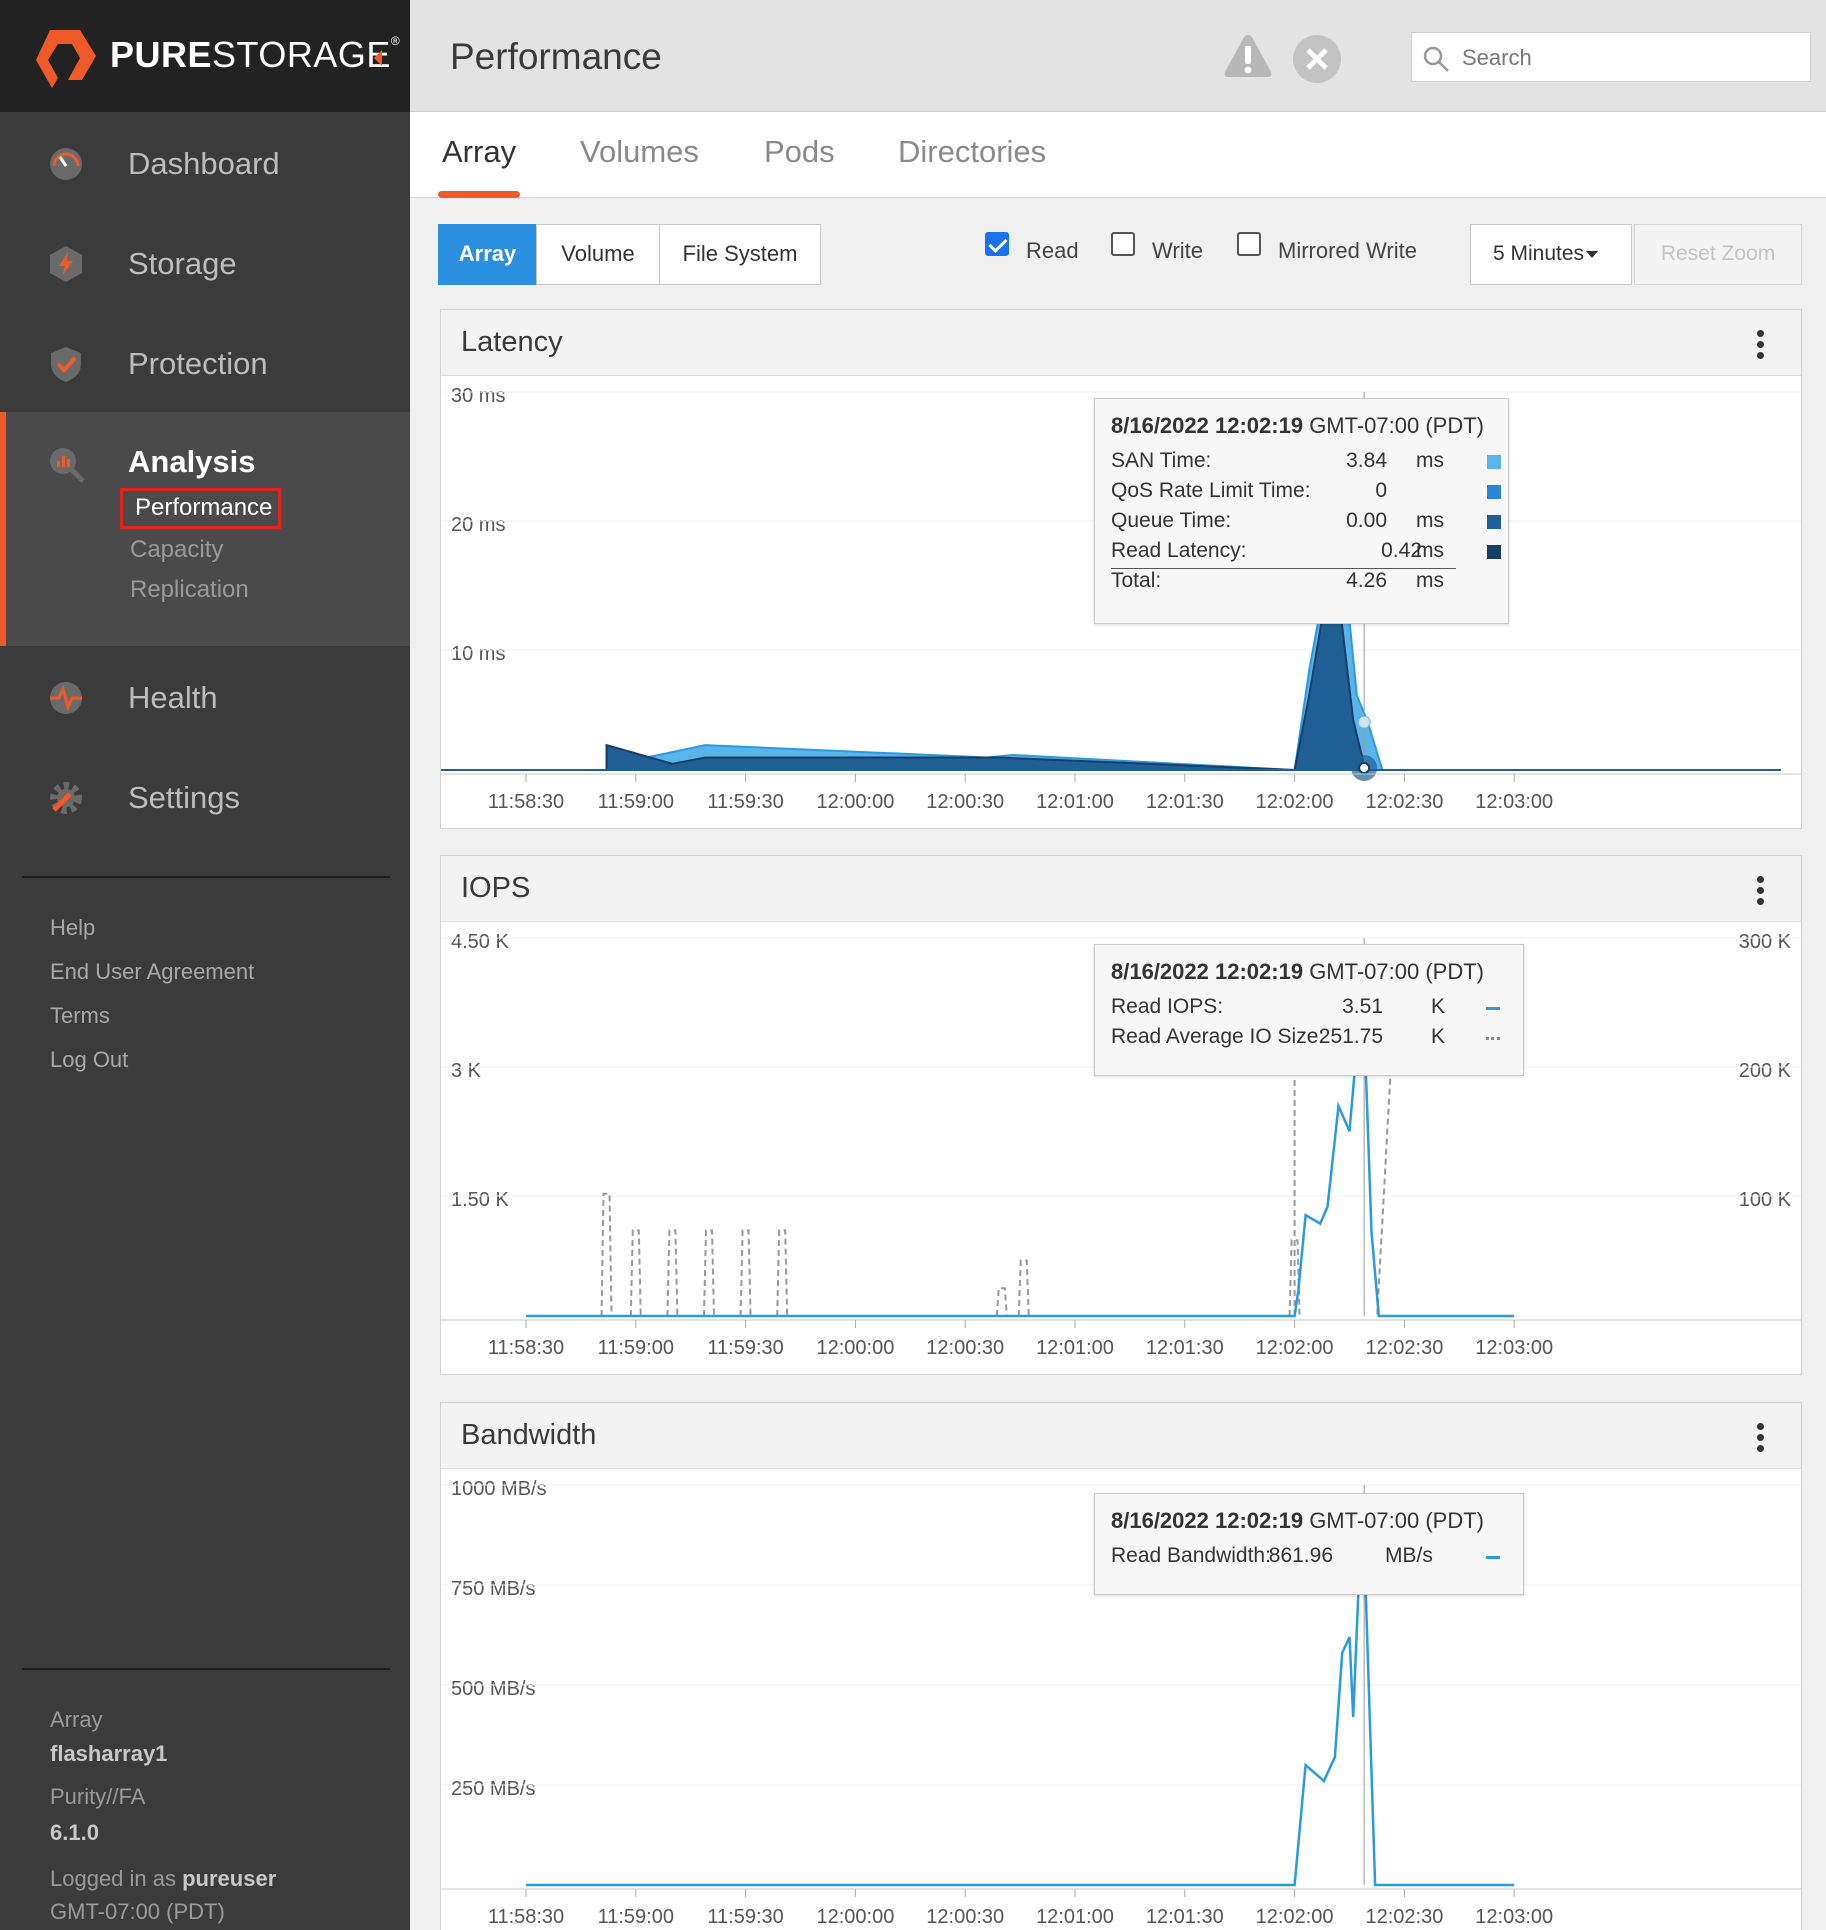  Describe the element at coordinates (176, 550) in the screenshot. I see `subnav-capacity: Capacity` at that location.